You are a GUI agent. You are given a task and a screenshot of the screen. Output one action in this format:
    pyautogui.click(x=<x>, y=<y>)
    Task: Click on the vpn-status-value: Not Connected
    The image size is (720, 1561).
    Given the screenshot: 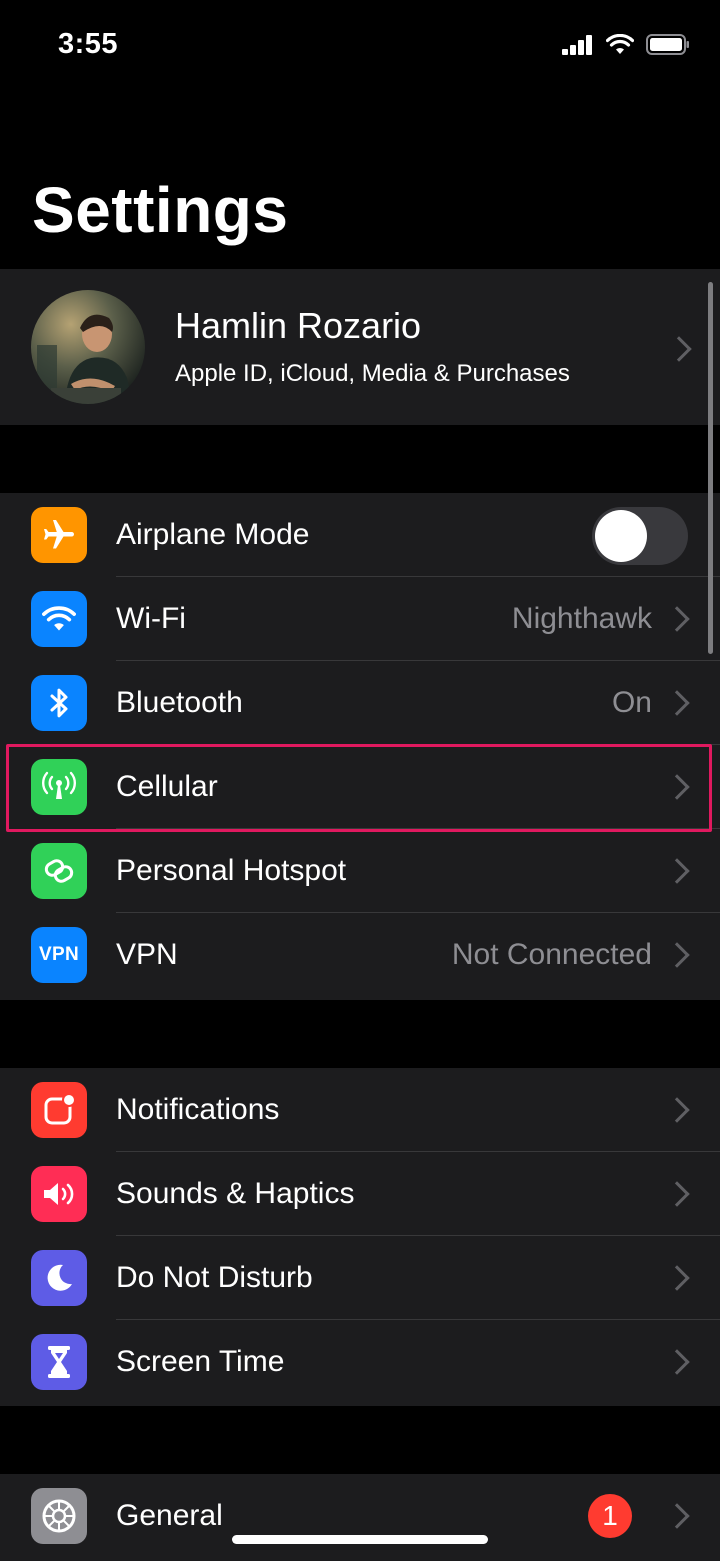 What is the action you would take?
    pyautogui.click(x=551, y=954)
    